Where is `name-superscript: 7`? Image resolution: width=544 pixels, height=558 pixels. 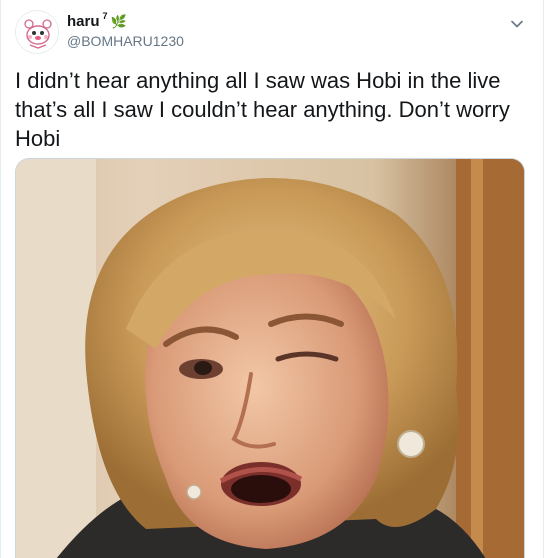 name-superscript: 7 is located at coordinates (105, 16).